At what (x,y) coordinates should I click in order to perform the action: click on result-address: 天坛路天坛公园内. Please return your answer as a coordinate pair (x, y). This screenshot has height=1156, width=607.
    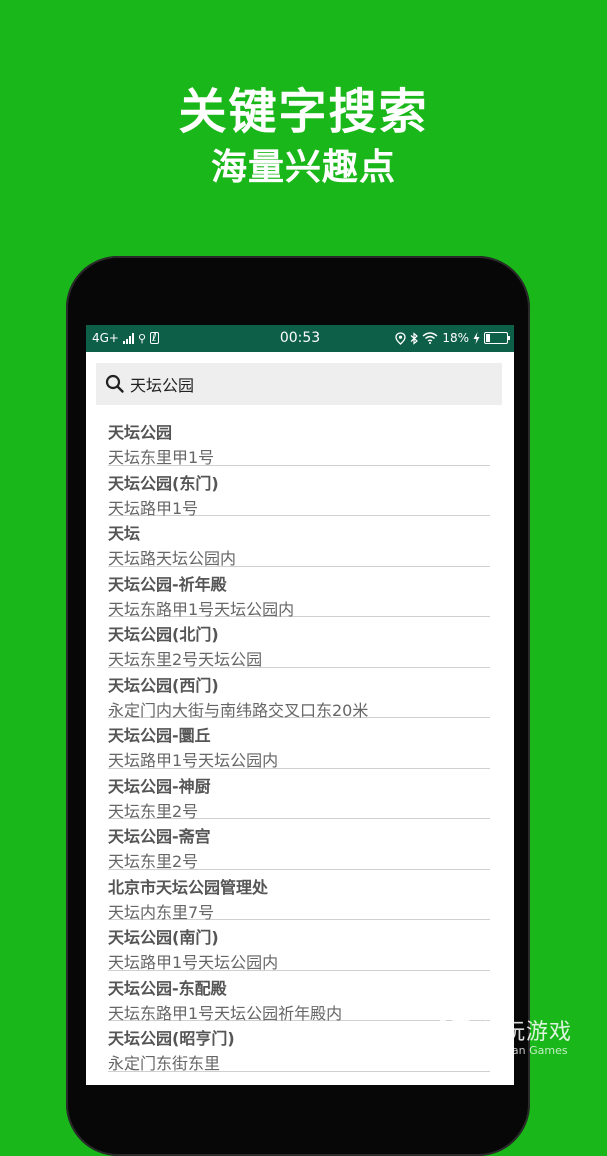
    Looking at the image, I should click on (172, 558).